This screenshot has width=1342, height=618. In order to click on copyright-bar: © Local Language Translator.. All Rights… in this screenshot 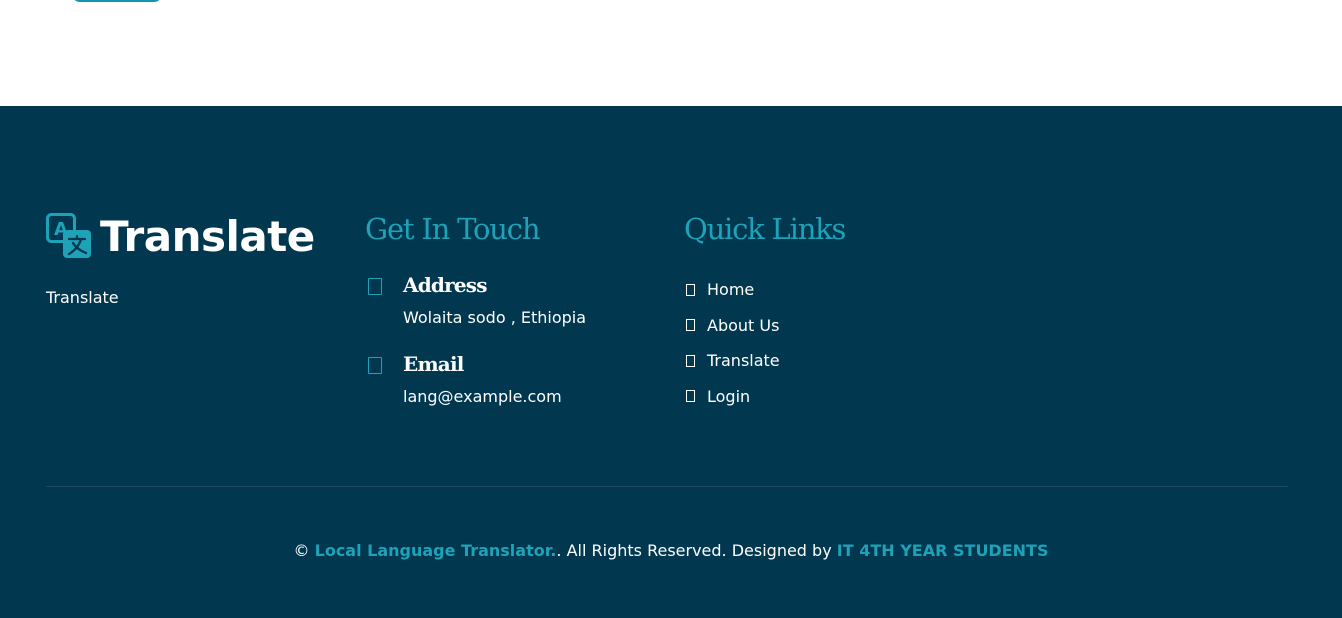, I will do `click(671, 550)`.